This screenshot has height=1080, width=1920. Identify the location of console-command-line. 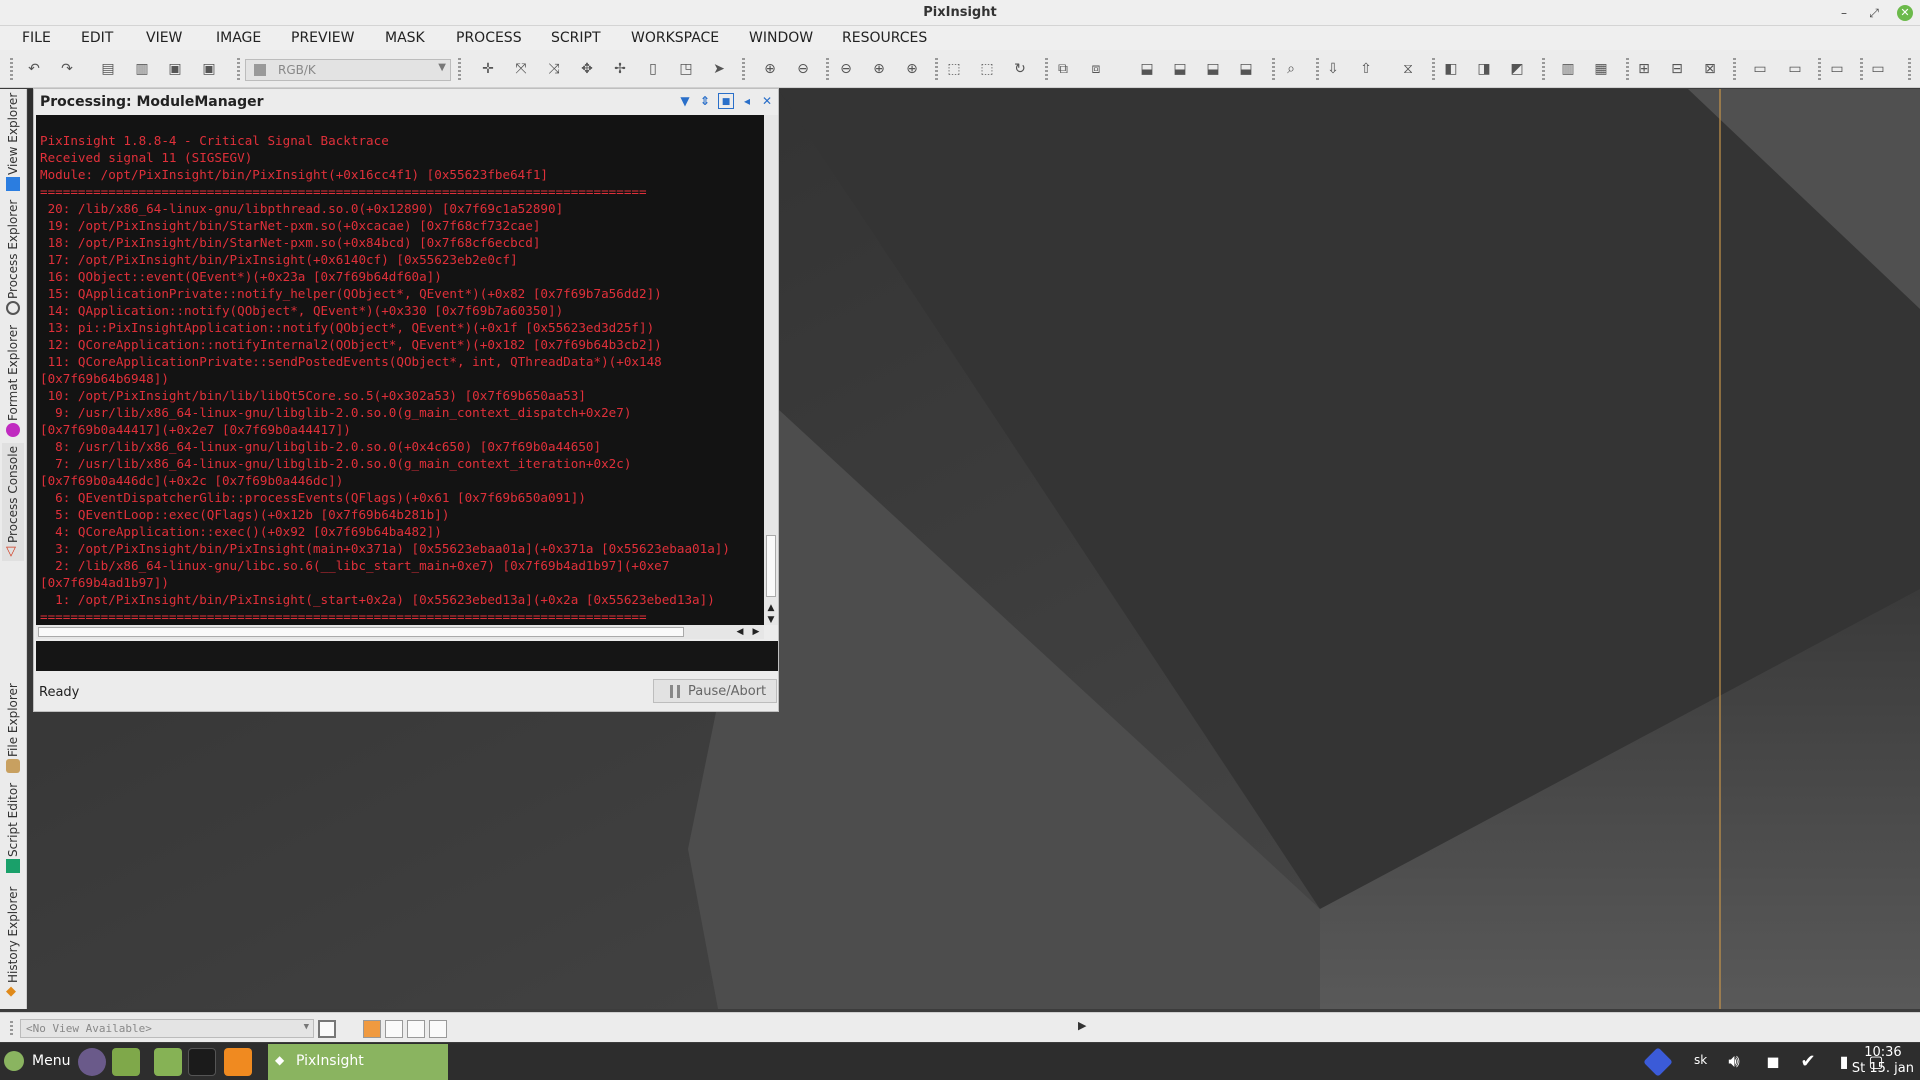
(407, 656).